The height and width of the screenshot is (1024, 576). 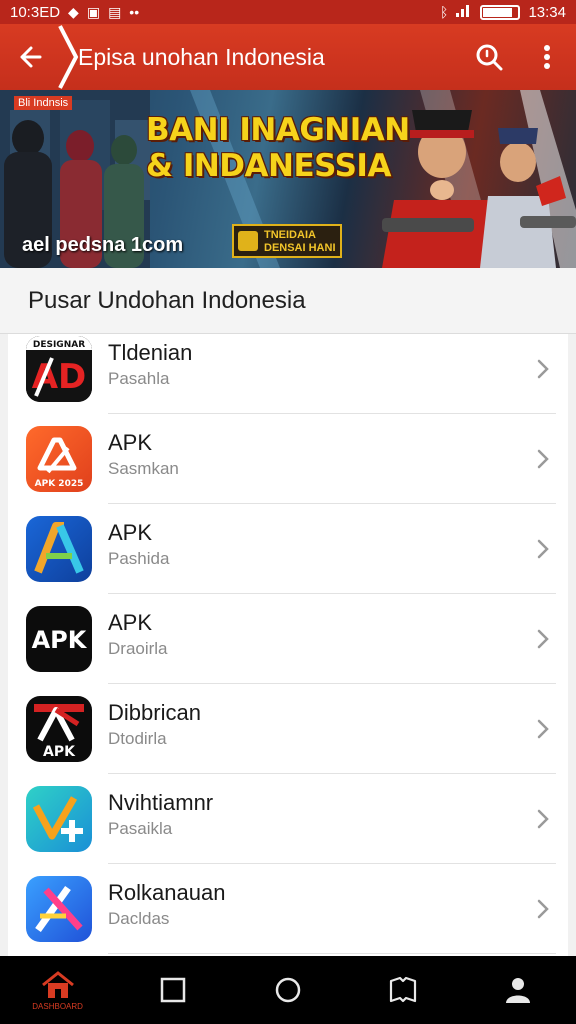 I want to click on battery-fill, so click(x=498, y=12).